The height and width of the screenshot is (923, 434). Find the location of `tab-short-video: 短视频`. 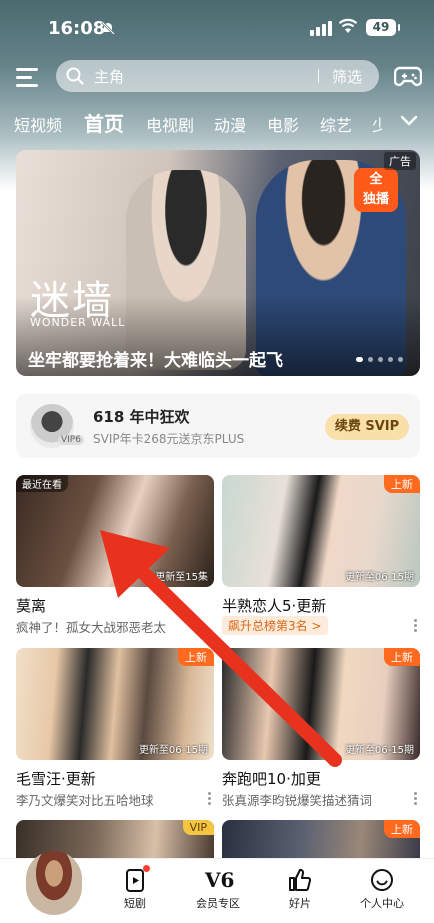

tab-short-video: 短视频 is located at coordinates (38, 124).